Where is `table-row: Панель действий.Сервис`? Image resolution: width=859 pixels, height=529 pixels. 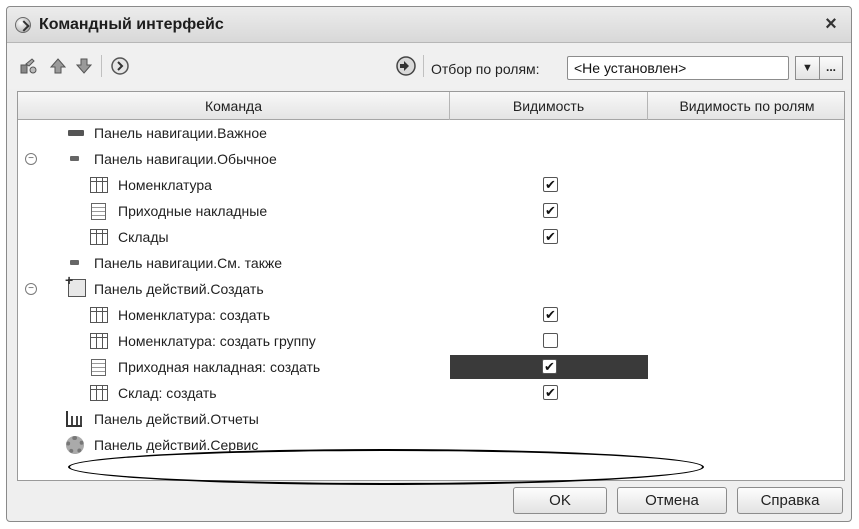 table-row: Панель действий.Сервис is located at coordinates (431, 445).